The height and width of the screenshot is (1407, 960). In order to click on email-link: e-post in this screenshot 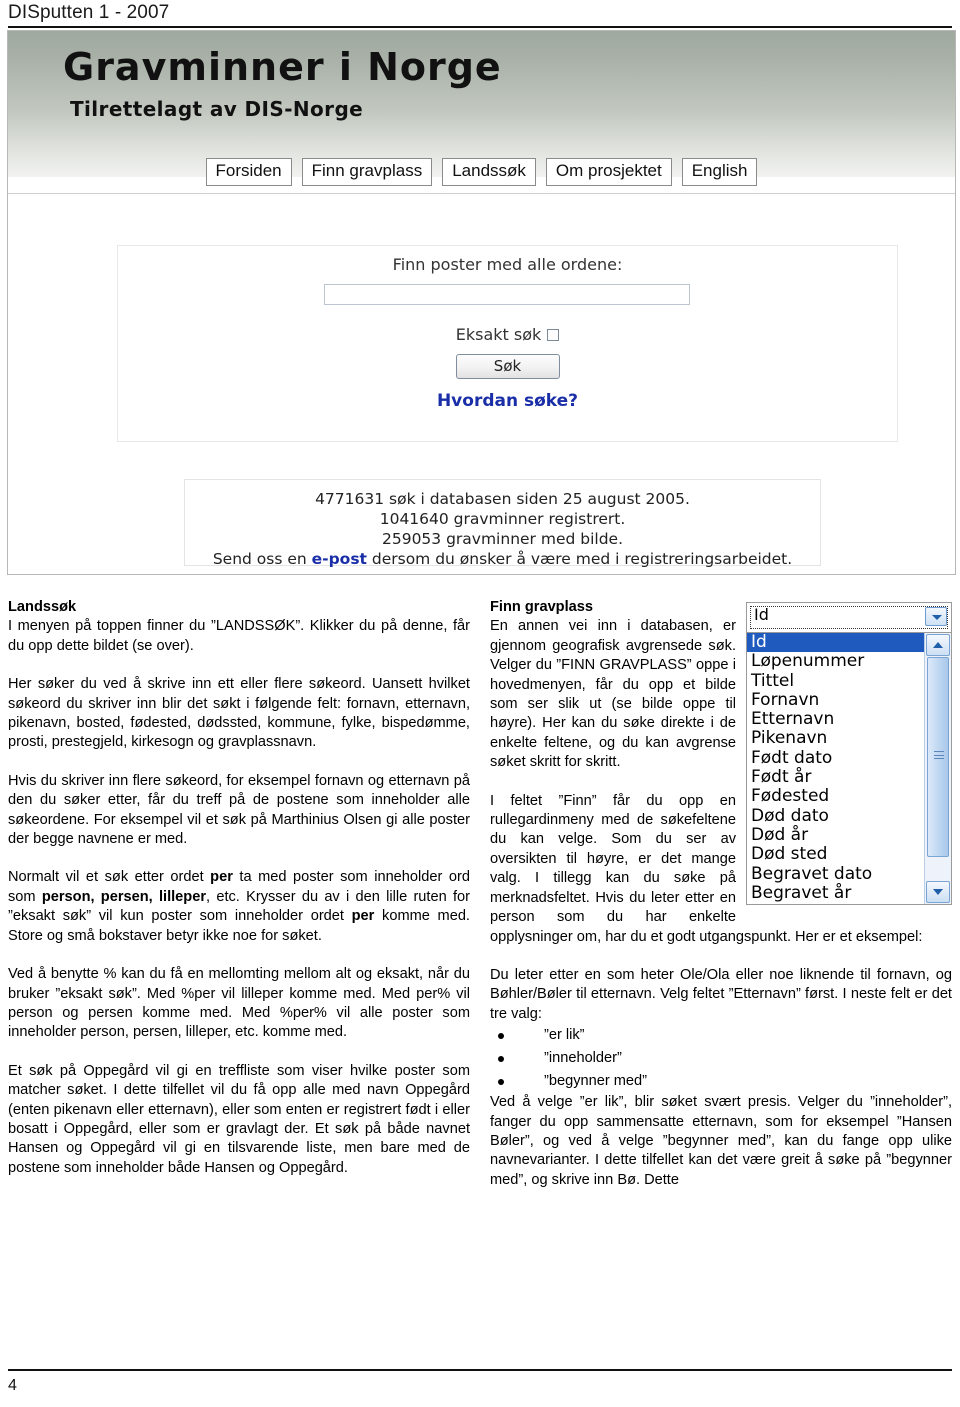, I will do `click(339, 559)`.